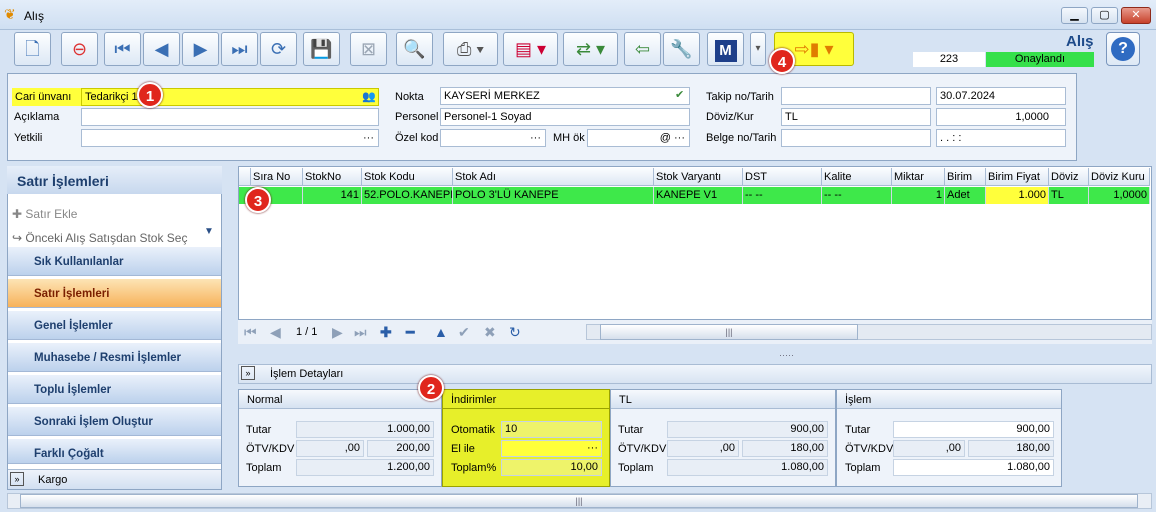  What do you see at coordinates (579, 501) in the screenshot?
I see `main-scroll-thumb: |||` at bounding box center [579, 501].